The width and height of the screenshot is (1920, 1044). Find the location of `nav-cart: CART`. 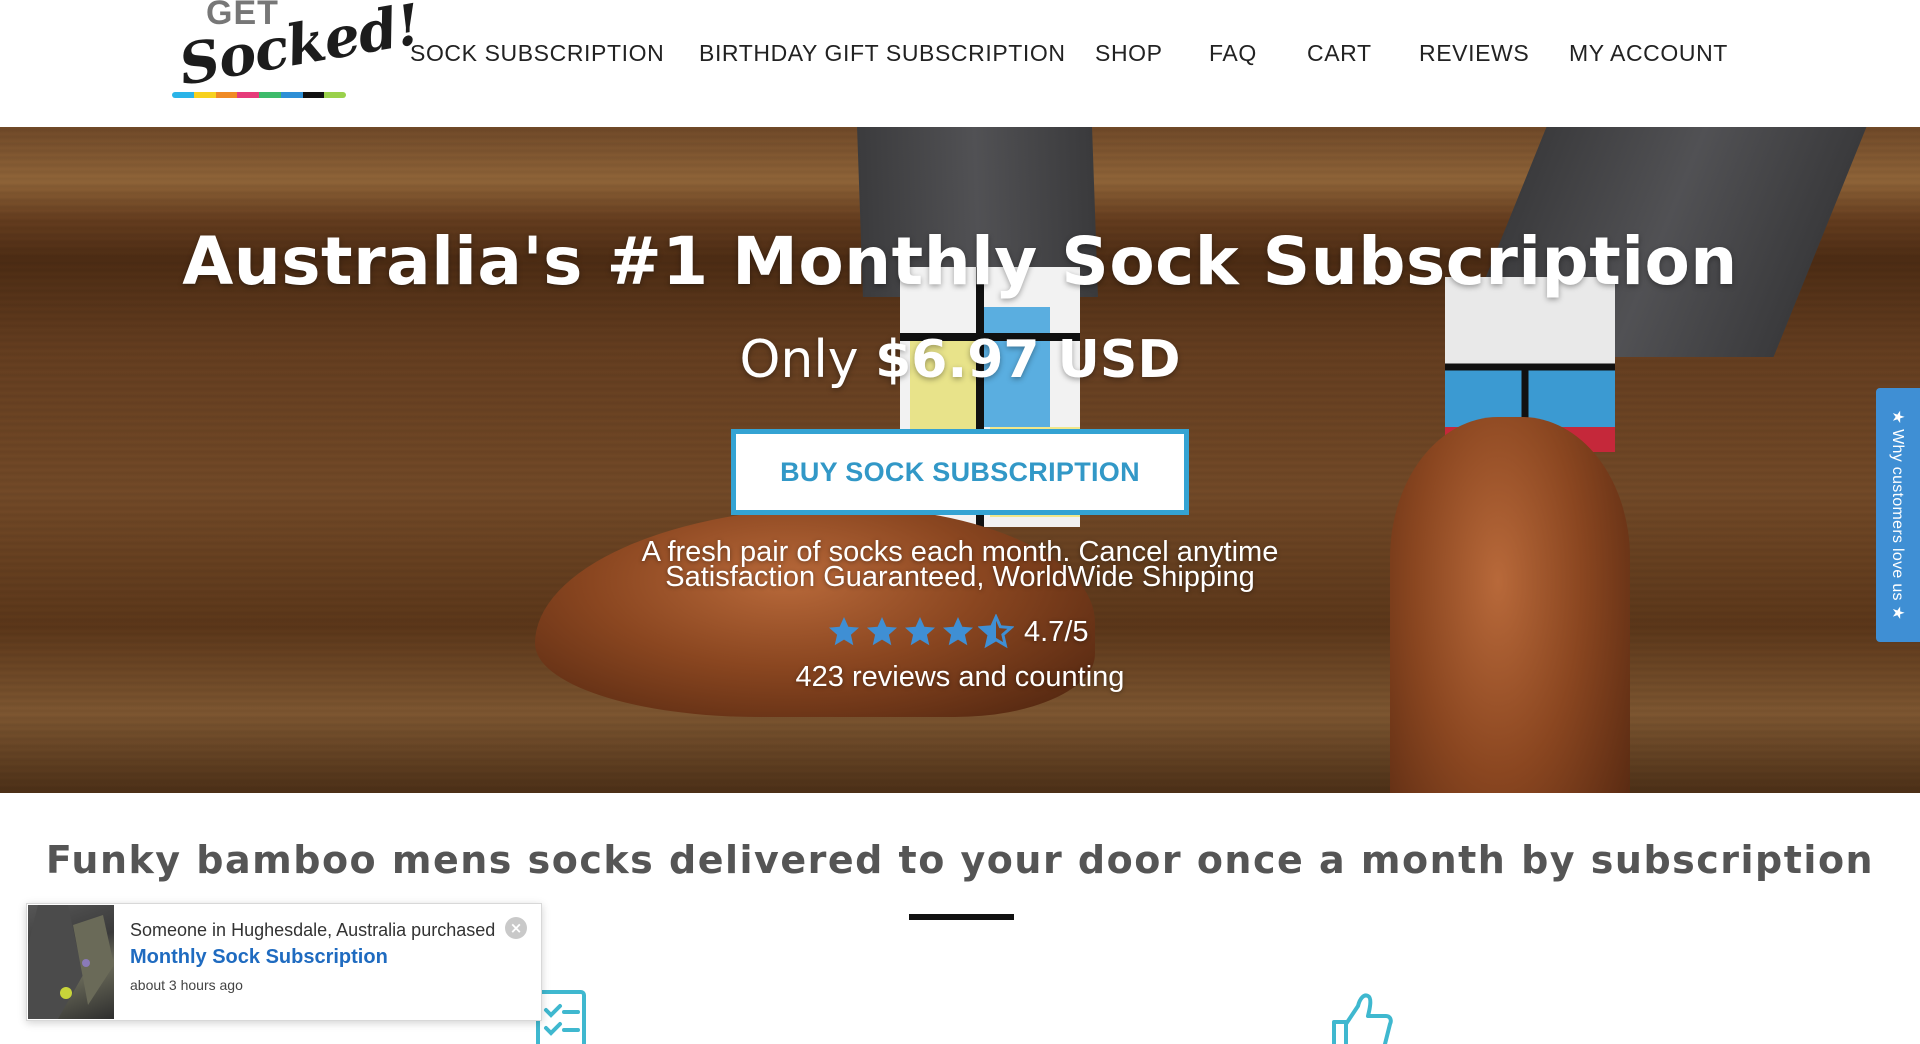

nav-cart: CART is located at coordinates (1339, 53).